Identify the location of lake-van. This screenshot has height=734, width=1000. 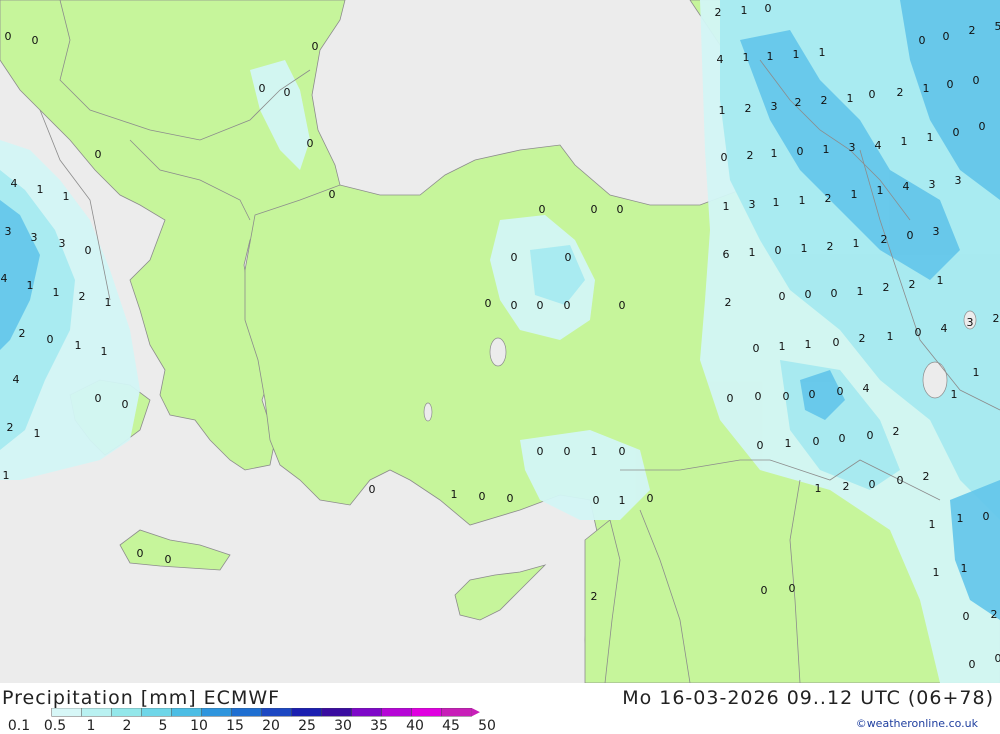
(935, 380).